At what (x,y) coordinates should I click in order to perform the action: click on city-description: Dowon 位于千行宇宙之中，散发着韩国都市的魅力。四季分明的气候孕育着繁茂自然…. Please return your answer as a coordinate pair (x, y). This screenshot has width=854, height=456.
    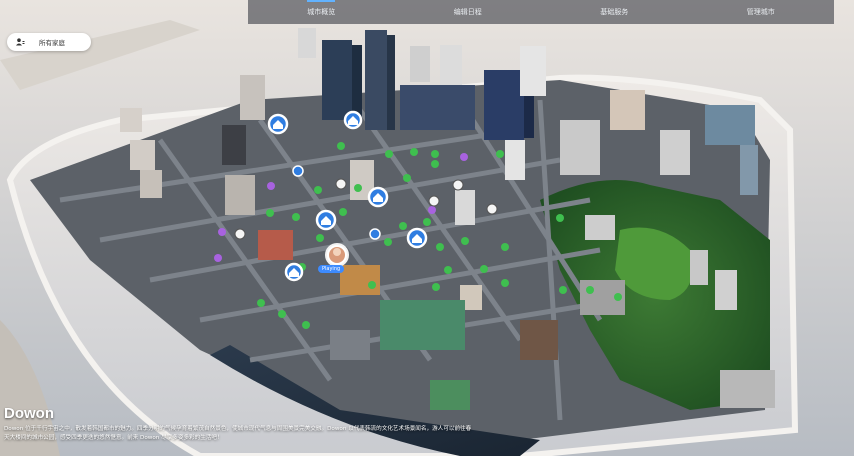
    Looking at the image, I should click on (238, 433).